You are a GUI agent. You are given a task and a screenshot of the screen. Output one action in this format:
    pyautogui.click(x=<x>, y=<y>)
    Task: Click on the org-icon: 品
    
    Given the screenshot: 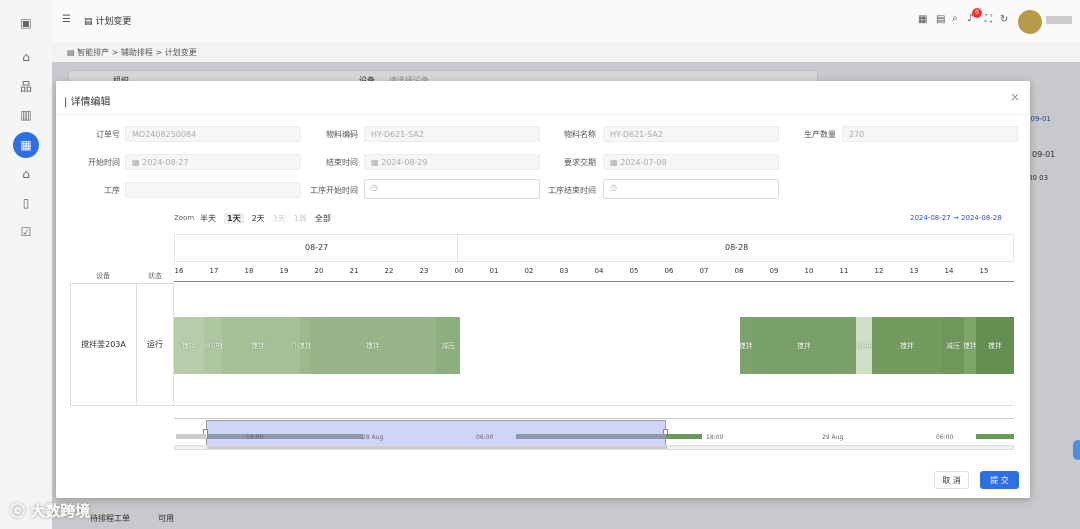 What is the action you would take?
    pyautogui.click(x=26, y=86)
    